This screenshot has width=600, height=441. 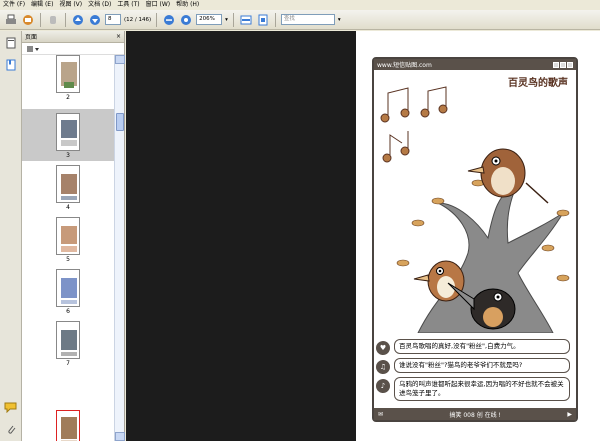 What do you see at coordinates (14, 5) in the screenshot?
I see `menu-file: 文件 (F)` at bounding box center [14, 5].